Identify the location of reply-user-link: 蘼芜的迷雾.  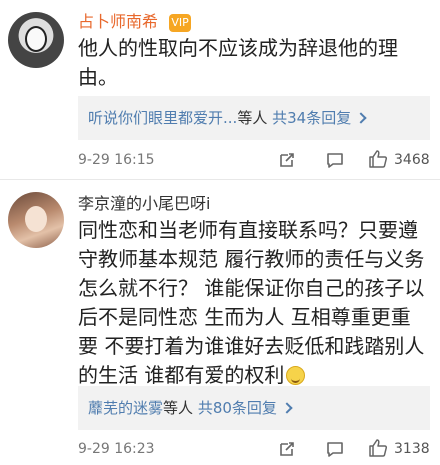
(125, 408).